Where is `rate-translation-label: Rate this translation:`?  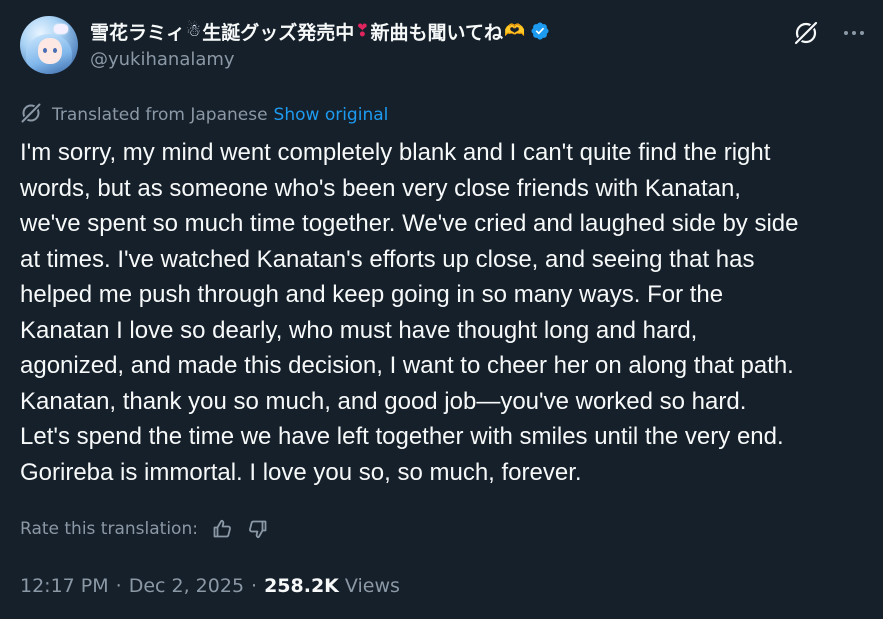 rate-translation-label: Rate this translation: is located at coordinates (109, 529).